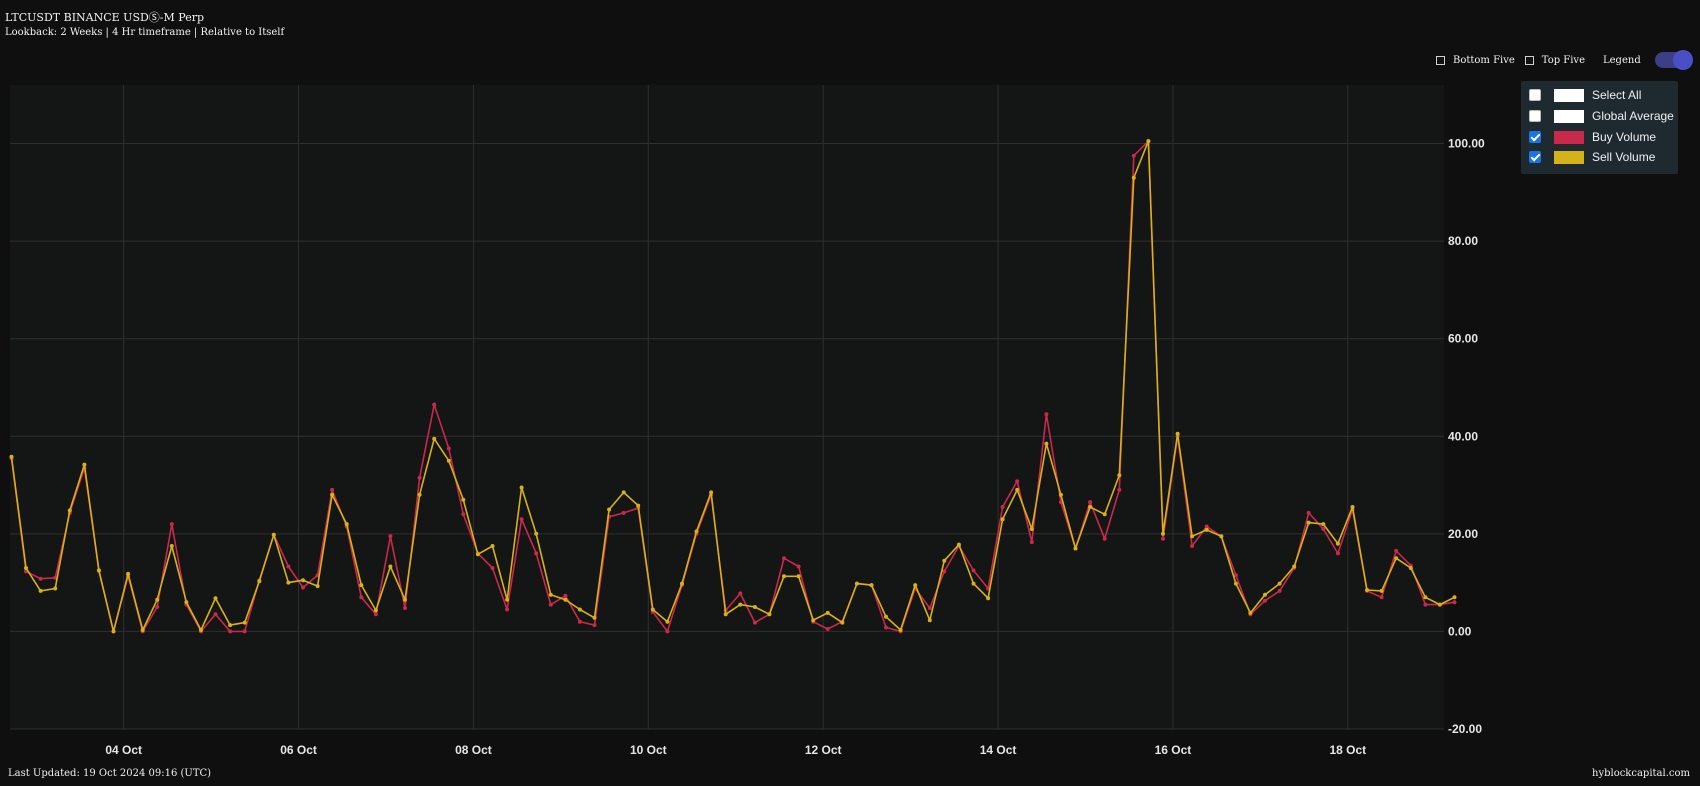  I want to click on y-tick-label: 40.00, so click(1463, 436).